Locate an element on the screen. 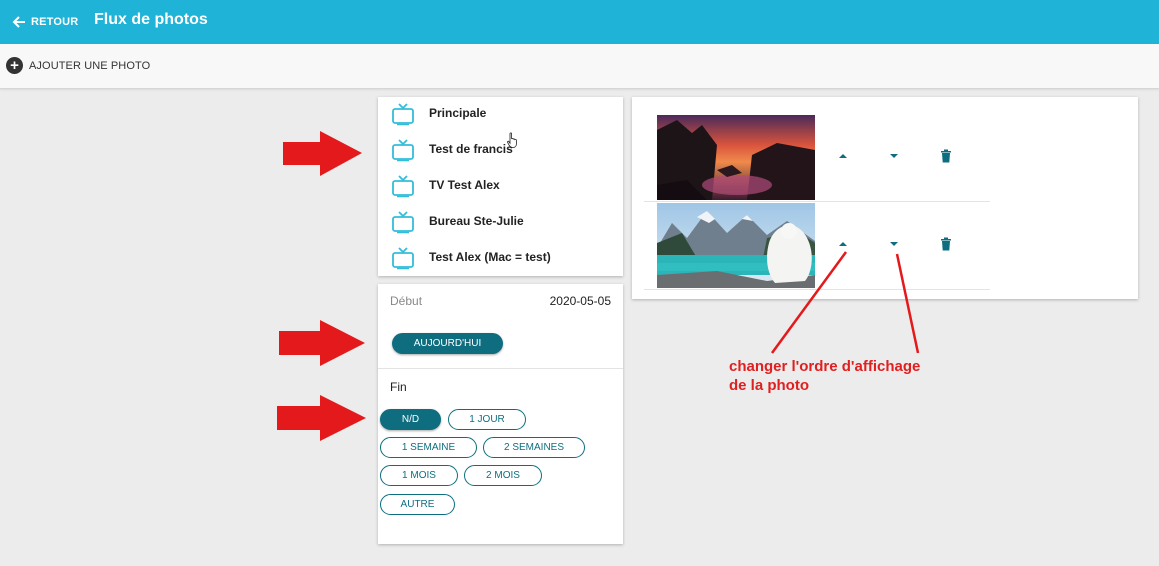  screen-label: TV Test Alex is located at coordinates (464, 185).